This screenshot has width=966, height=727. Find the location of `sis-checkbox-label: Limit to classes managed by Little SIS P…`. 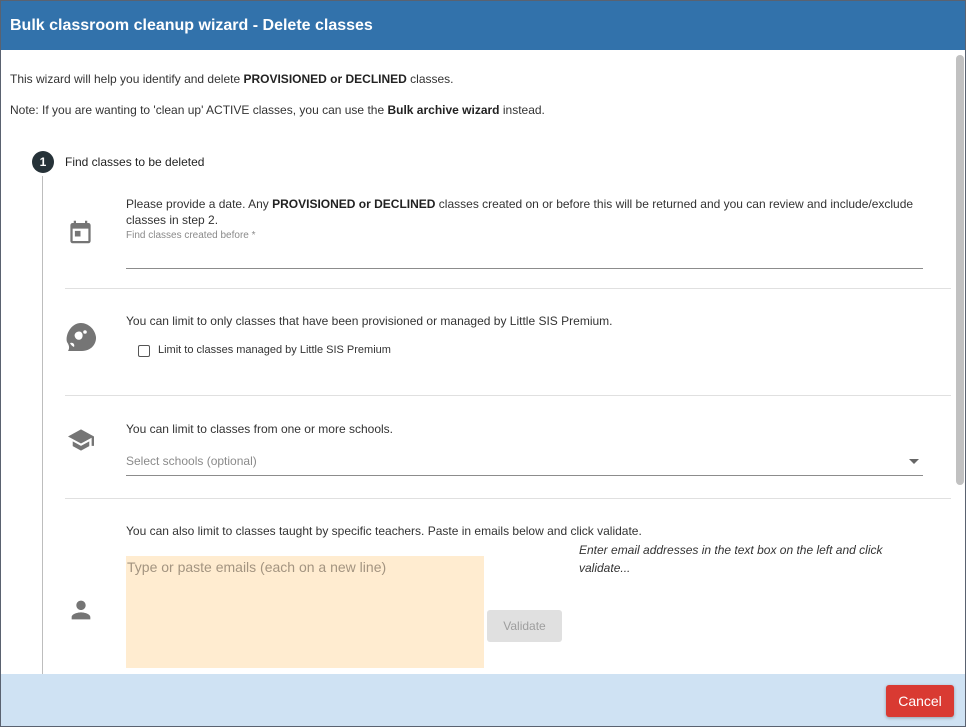

sis-checkbox-label: Limit to classes managed by Little SIS P… is located at coordinates (274, 350).